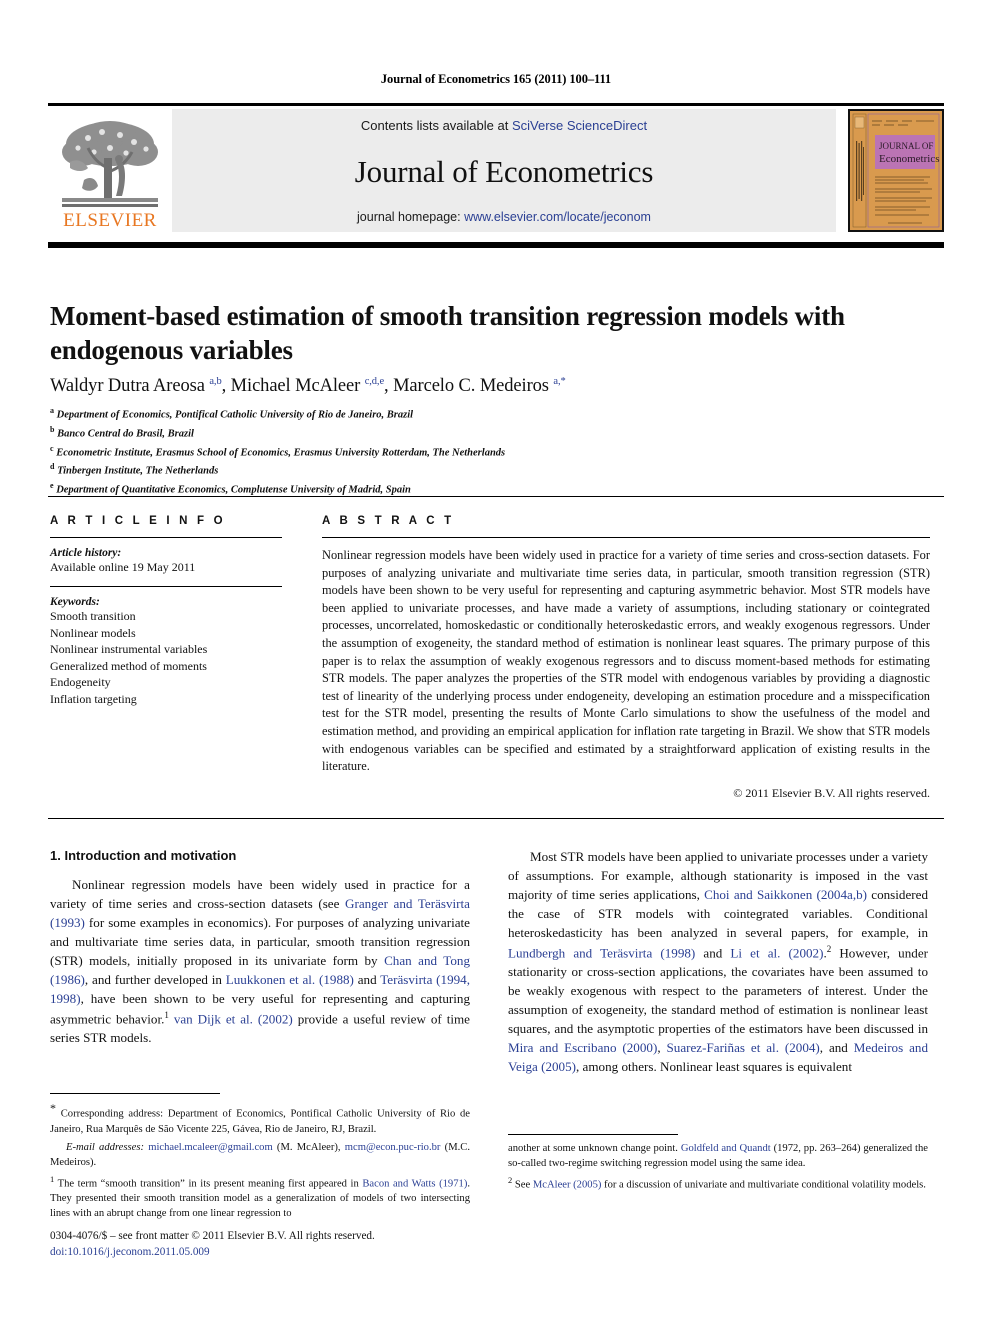 The height and width of the screenshot is (1323, 992). Describe the element at coordinates (906, 146) in the screenshot. I see `svg-text: JOURNAL OF` at that location.